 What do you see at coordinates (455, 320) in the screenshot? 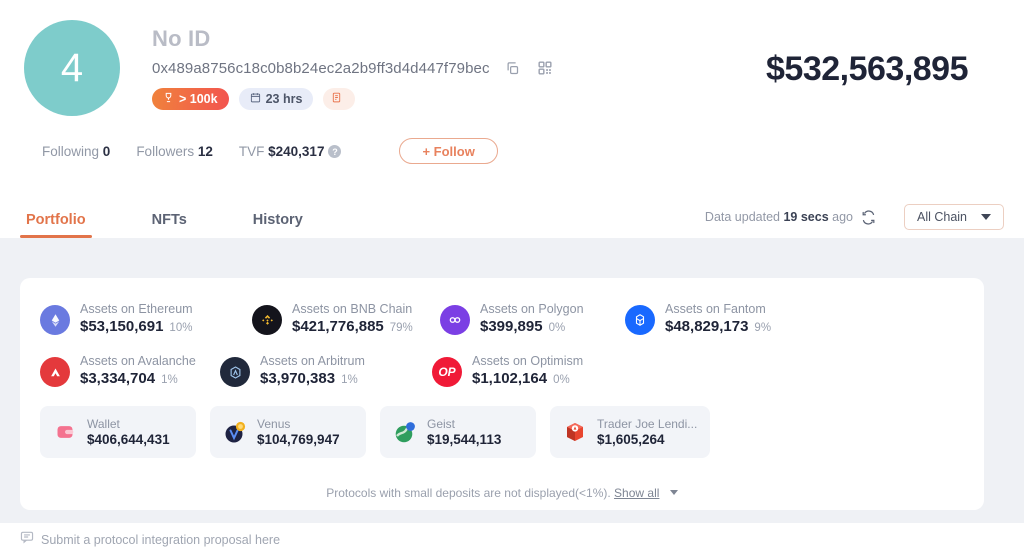
I see `polygon-icon` at bounding box center [455, 320].